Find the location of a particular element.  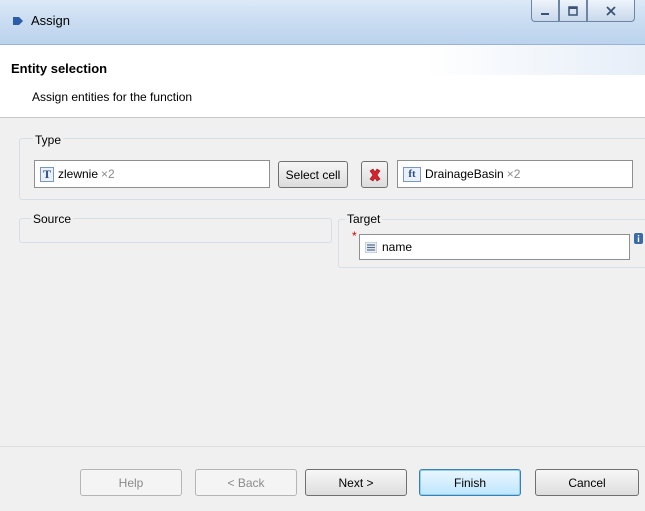

type-group-label: Type is located at coordinates (48, 140).